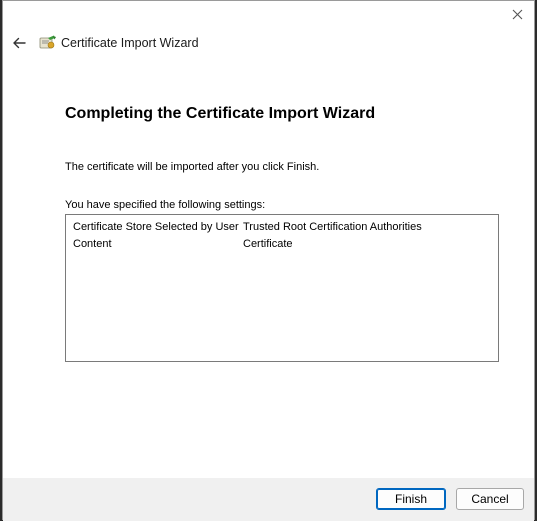 Image resolution: width=537 pixels, height=521 pixels. I want to click on settings-key: Certificate Store Selected by User, so click(156, 227).